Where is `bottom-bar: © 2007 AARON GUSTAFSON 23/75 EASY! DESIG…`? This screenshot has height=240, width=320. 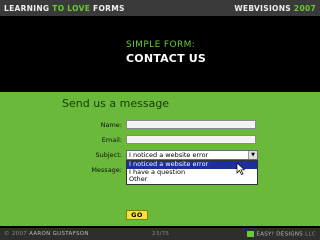
bottom-bar: © 2007 AARON GUSTAFSON 23/75 EASY! DESIG… is located at coordinates (160, 234).